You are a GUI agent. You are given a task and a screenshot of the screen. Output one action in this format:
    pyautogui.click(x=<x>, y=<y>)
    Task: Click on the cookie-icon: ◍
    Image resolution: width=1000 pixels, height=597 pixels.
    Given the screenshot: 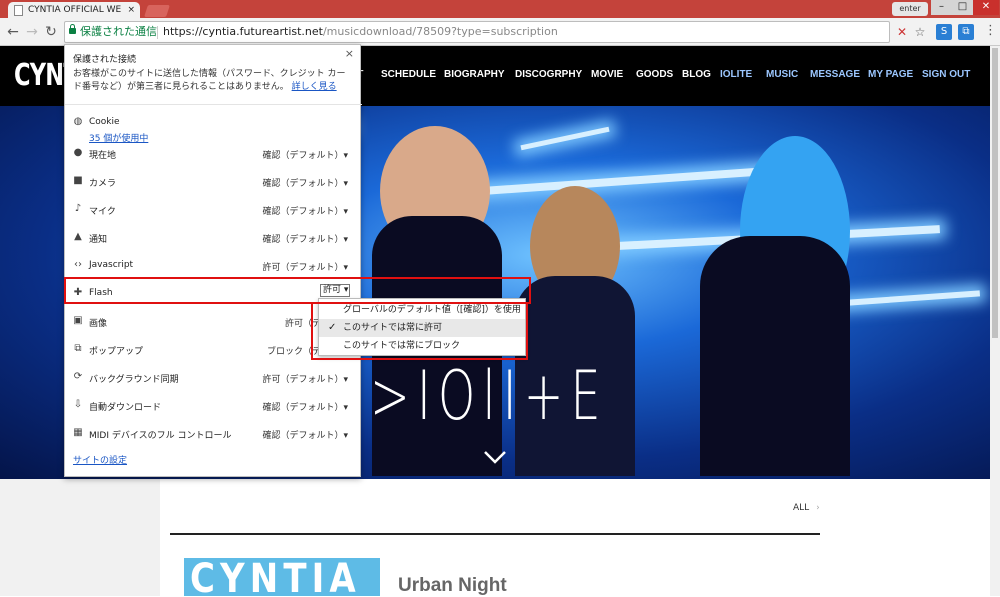 What is the action you would take?
    pyautogui.click(x=78, y=121)
    